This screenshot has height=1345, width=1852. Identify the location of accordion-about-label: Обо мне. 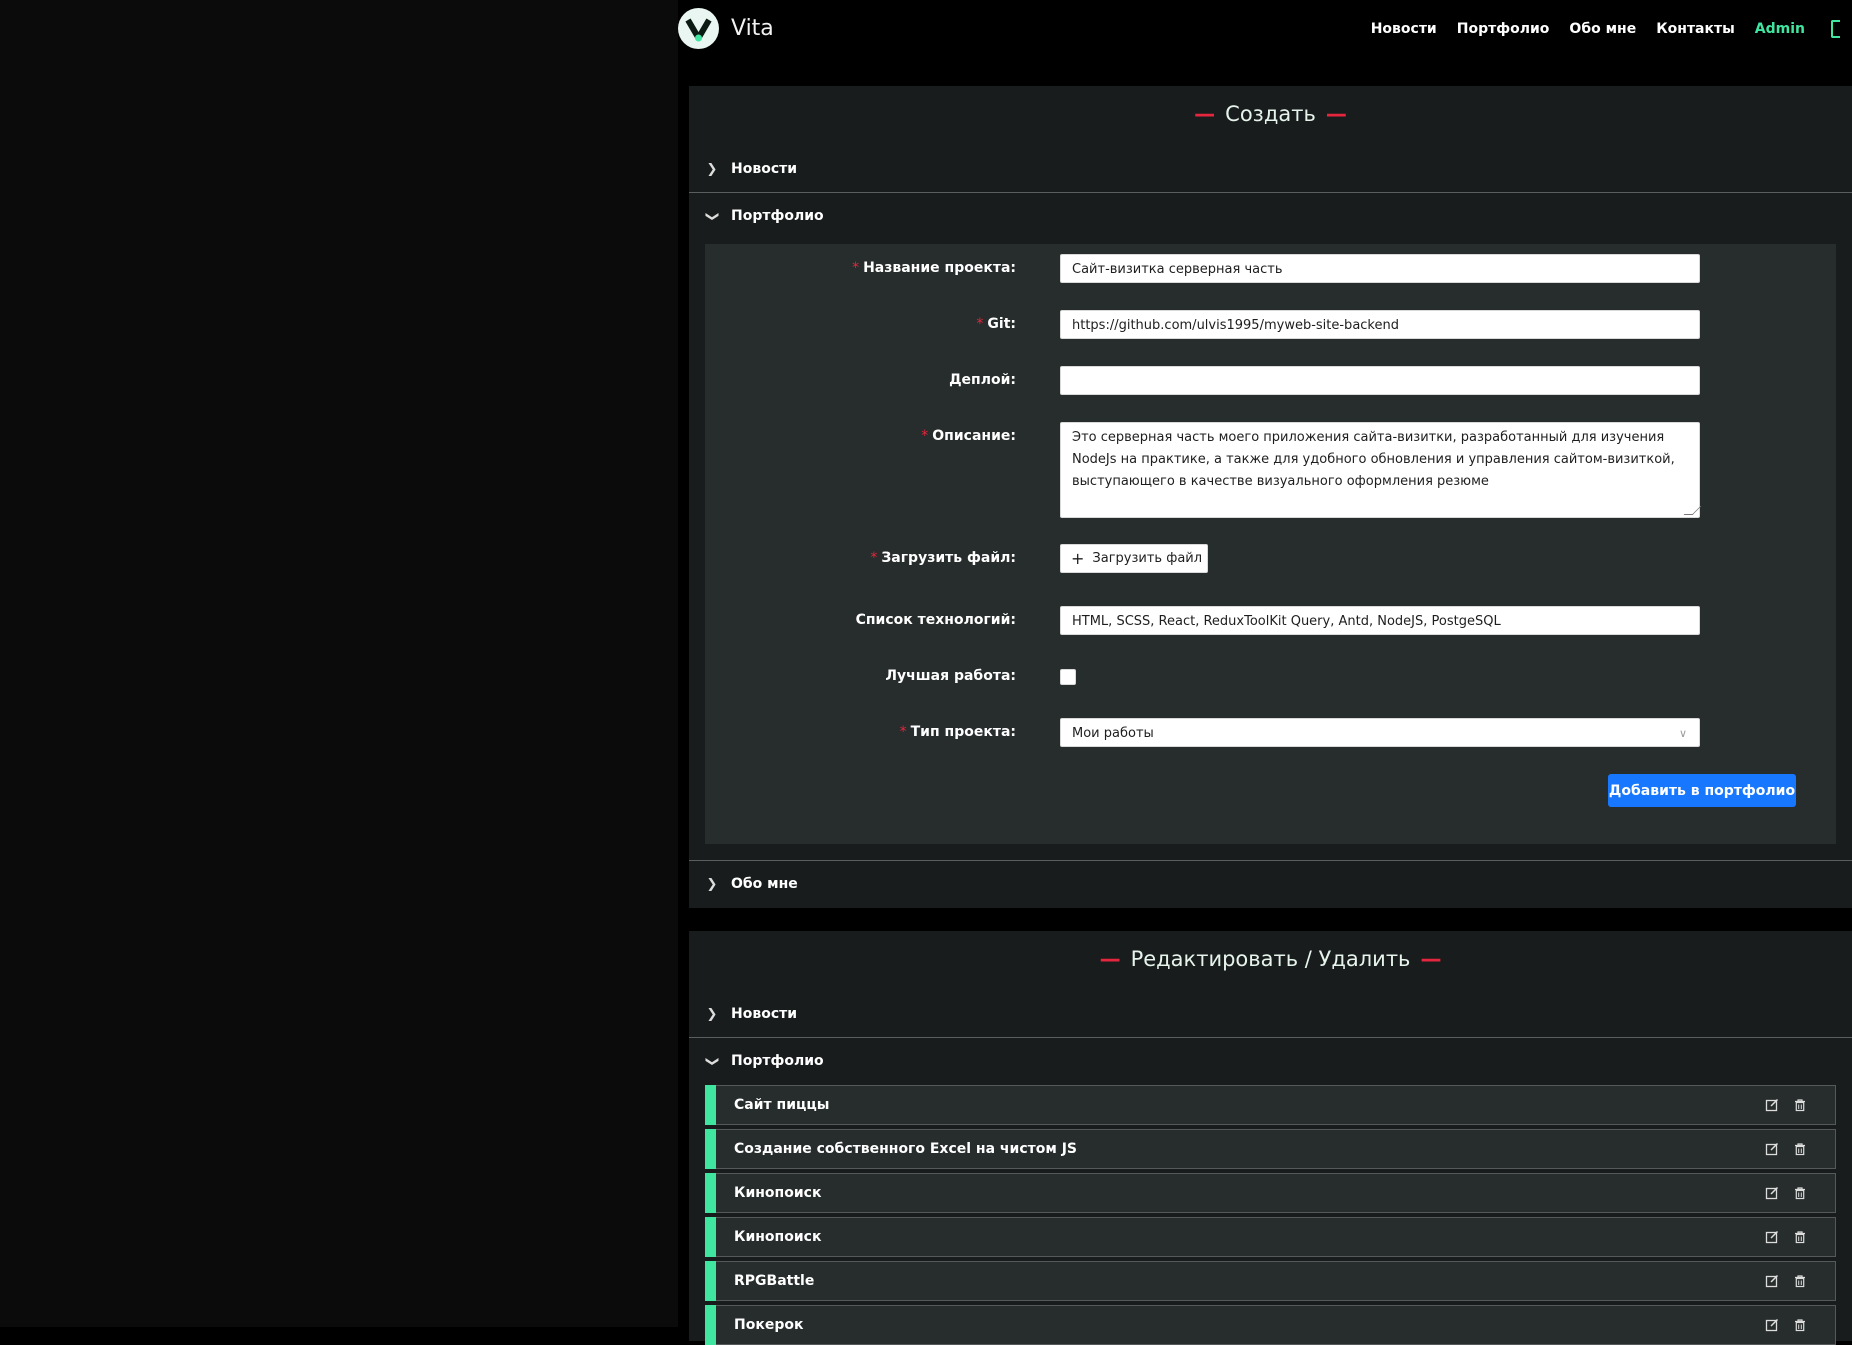
(764, 884).